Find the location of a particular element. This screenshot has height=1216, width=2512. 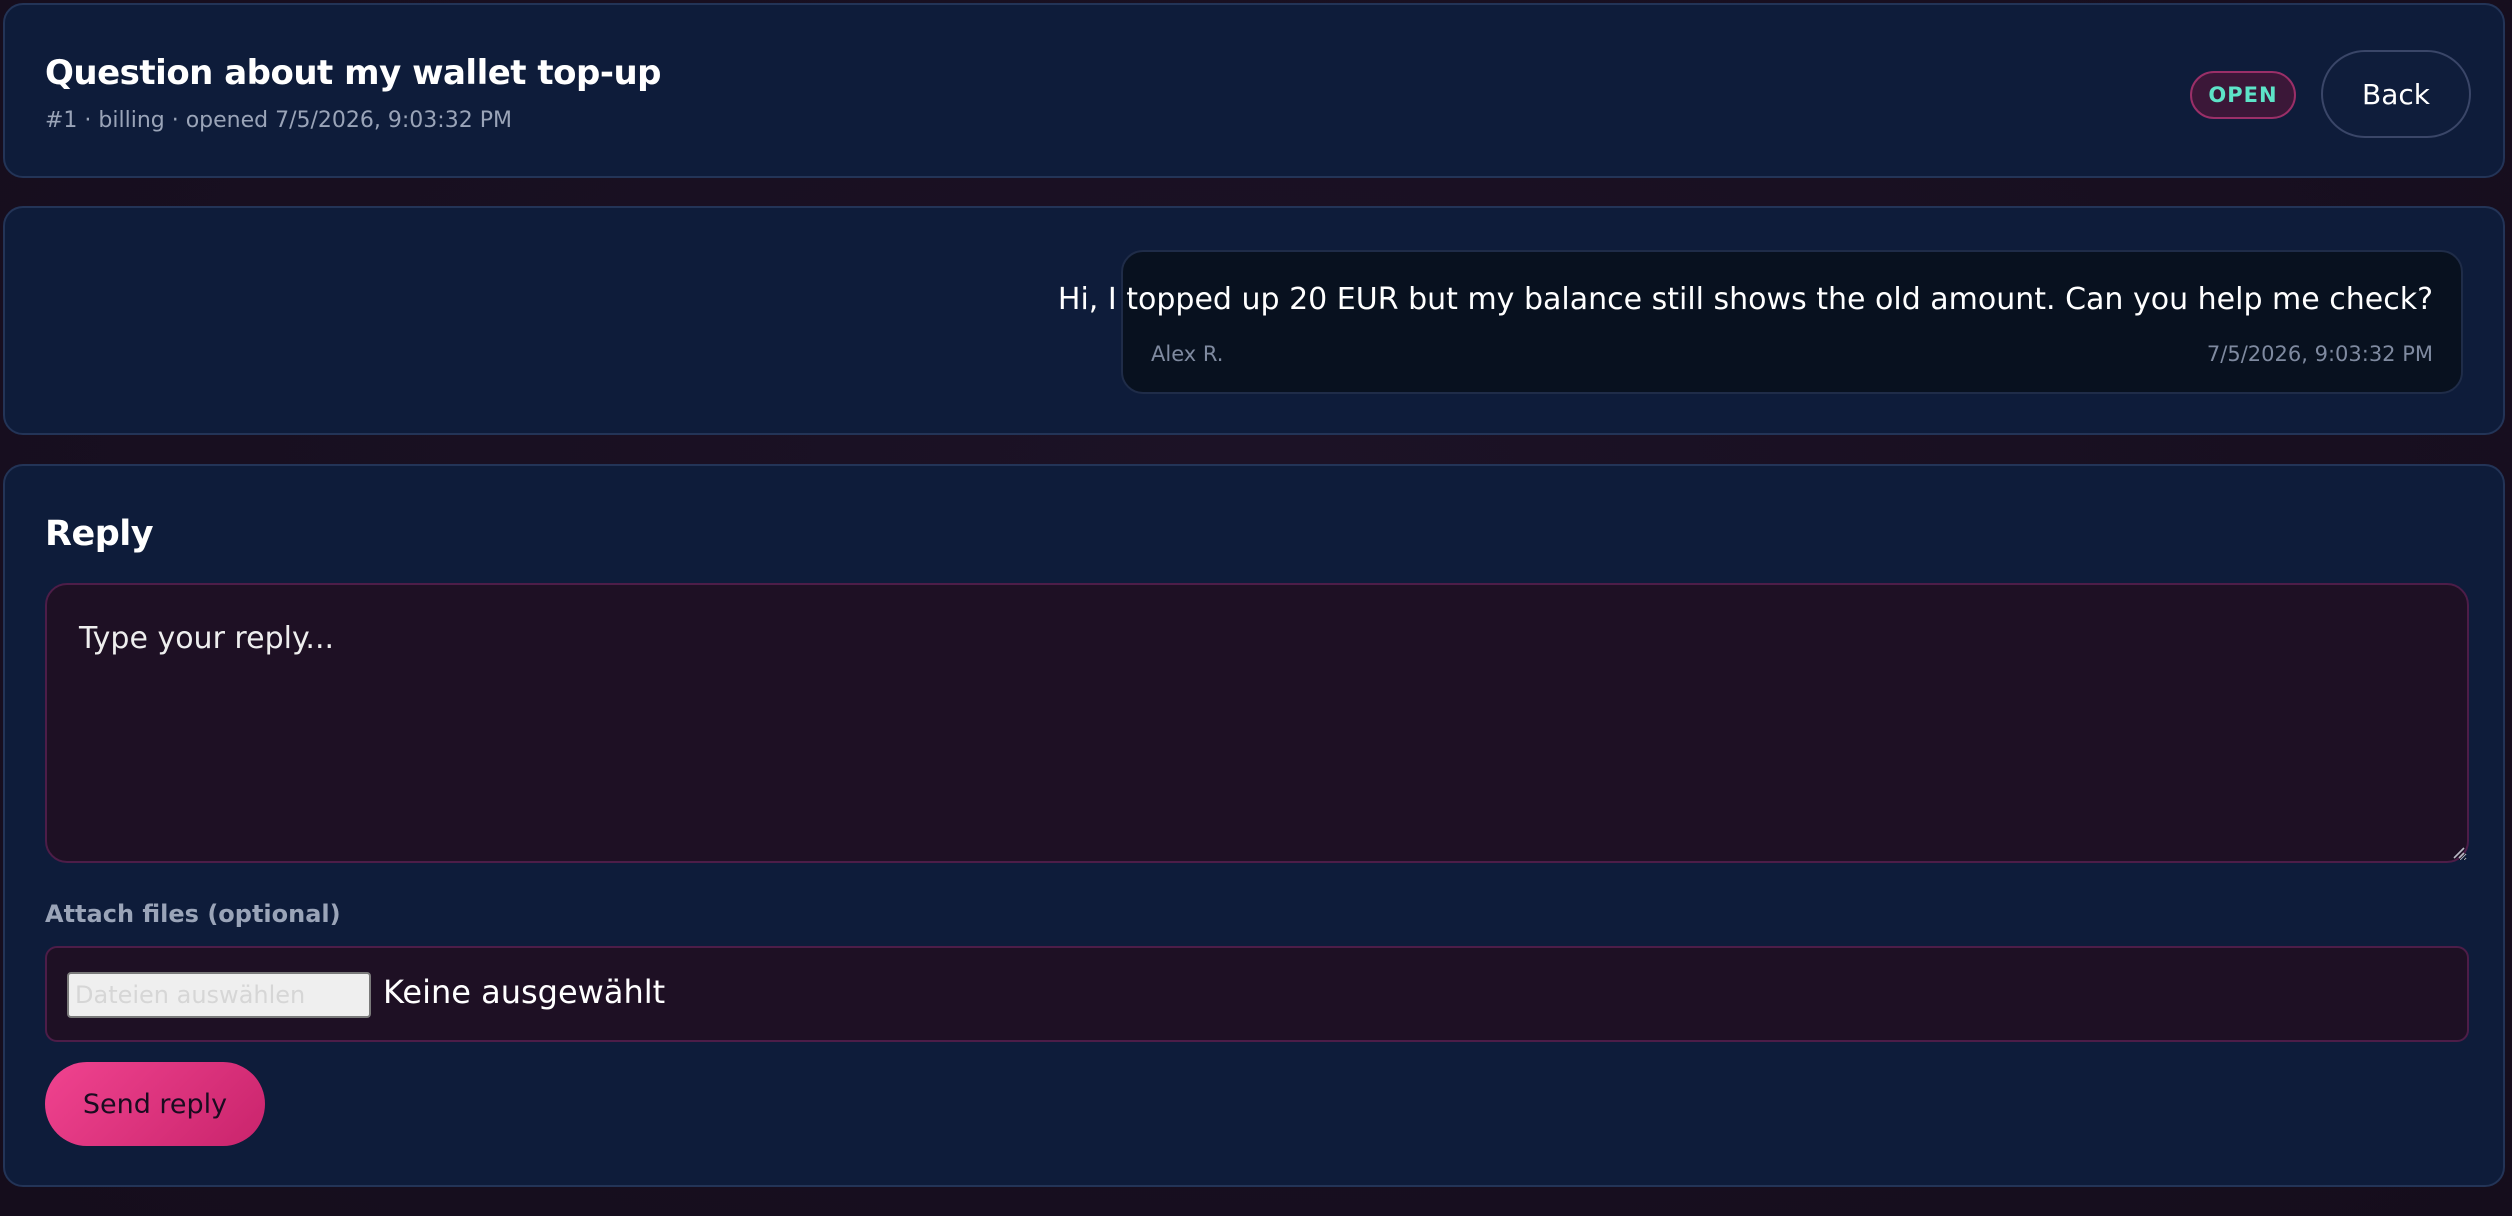

file-input: Dateien auswählen Keine ausgewählt is located at coordinates (1257, 994).